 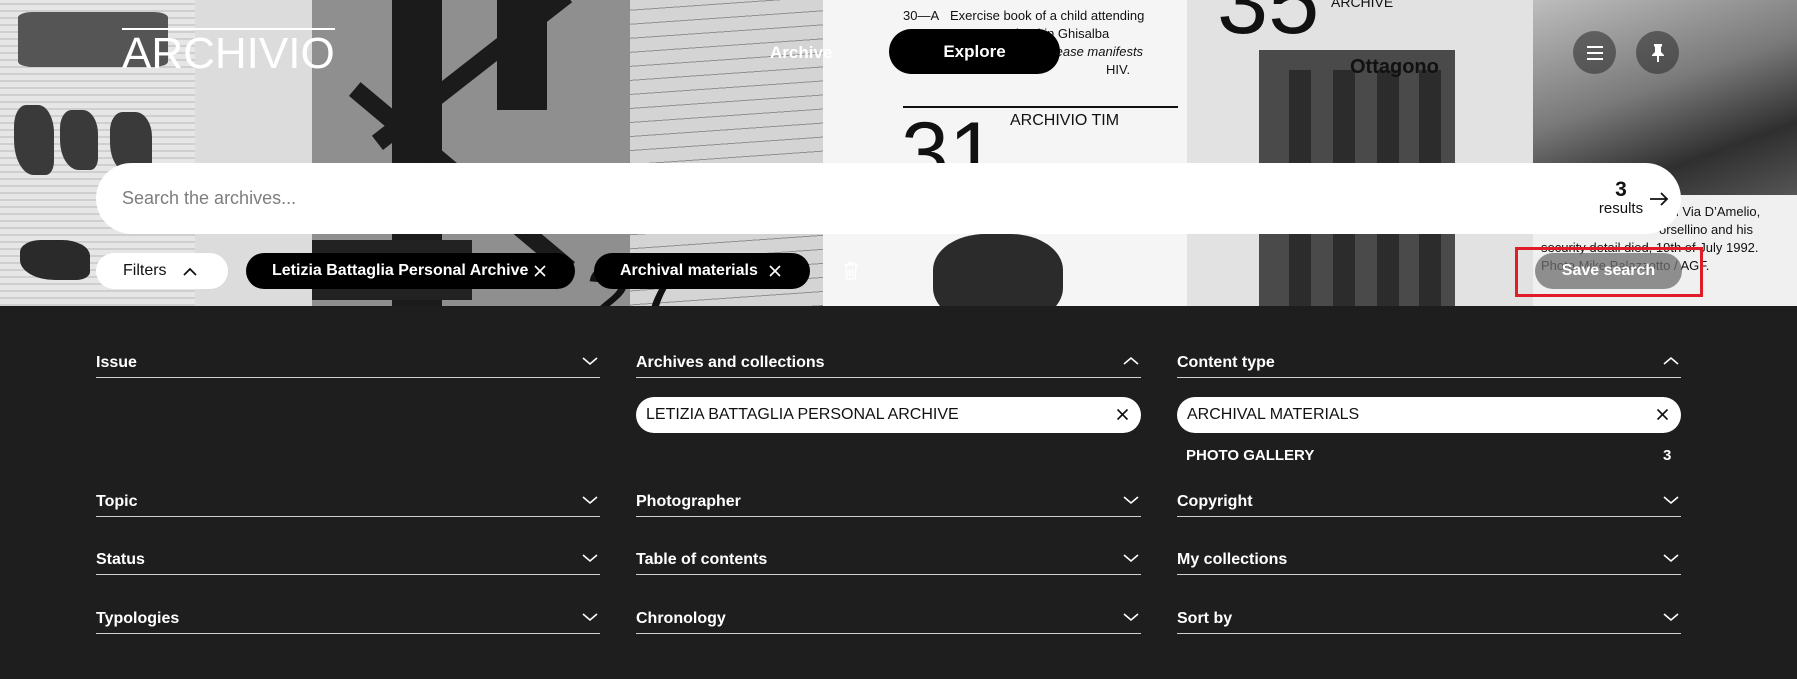 I want to click on active-filter-chip: Letizia Battaglia Personal Archive, so click(x=410, y=271).